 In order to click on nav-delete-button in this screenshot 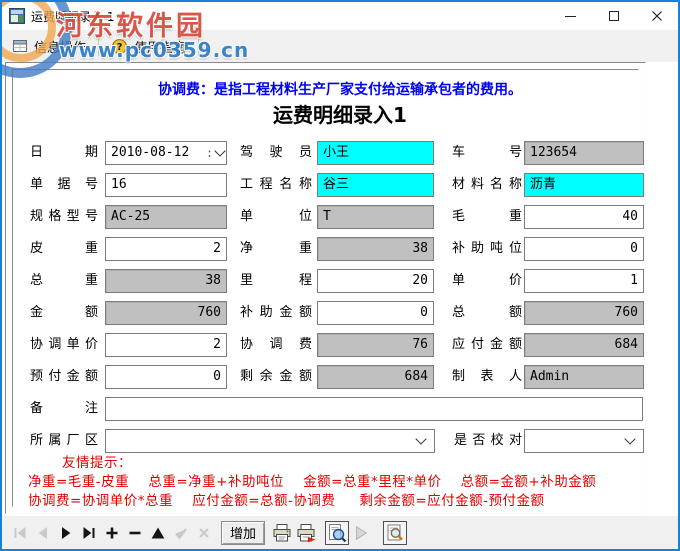, I will do `click(134, 532)`.